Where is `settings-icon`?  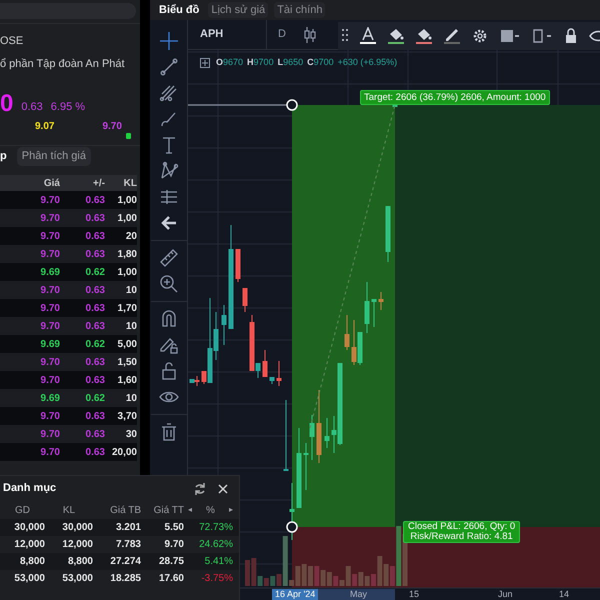
settings-icon is located at coordinates (480, 36).